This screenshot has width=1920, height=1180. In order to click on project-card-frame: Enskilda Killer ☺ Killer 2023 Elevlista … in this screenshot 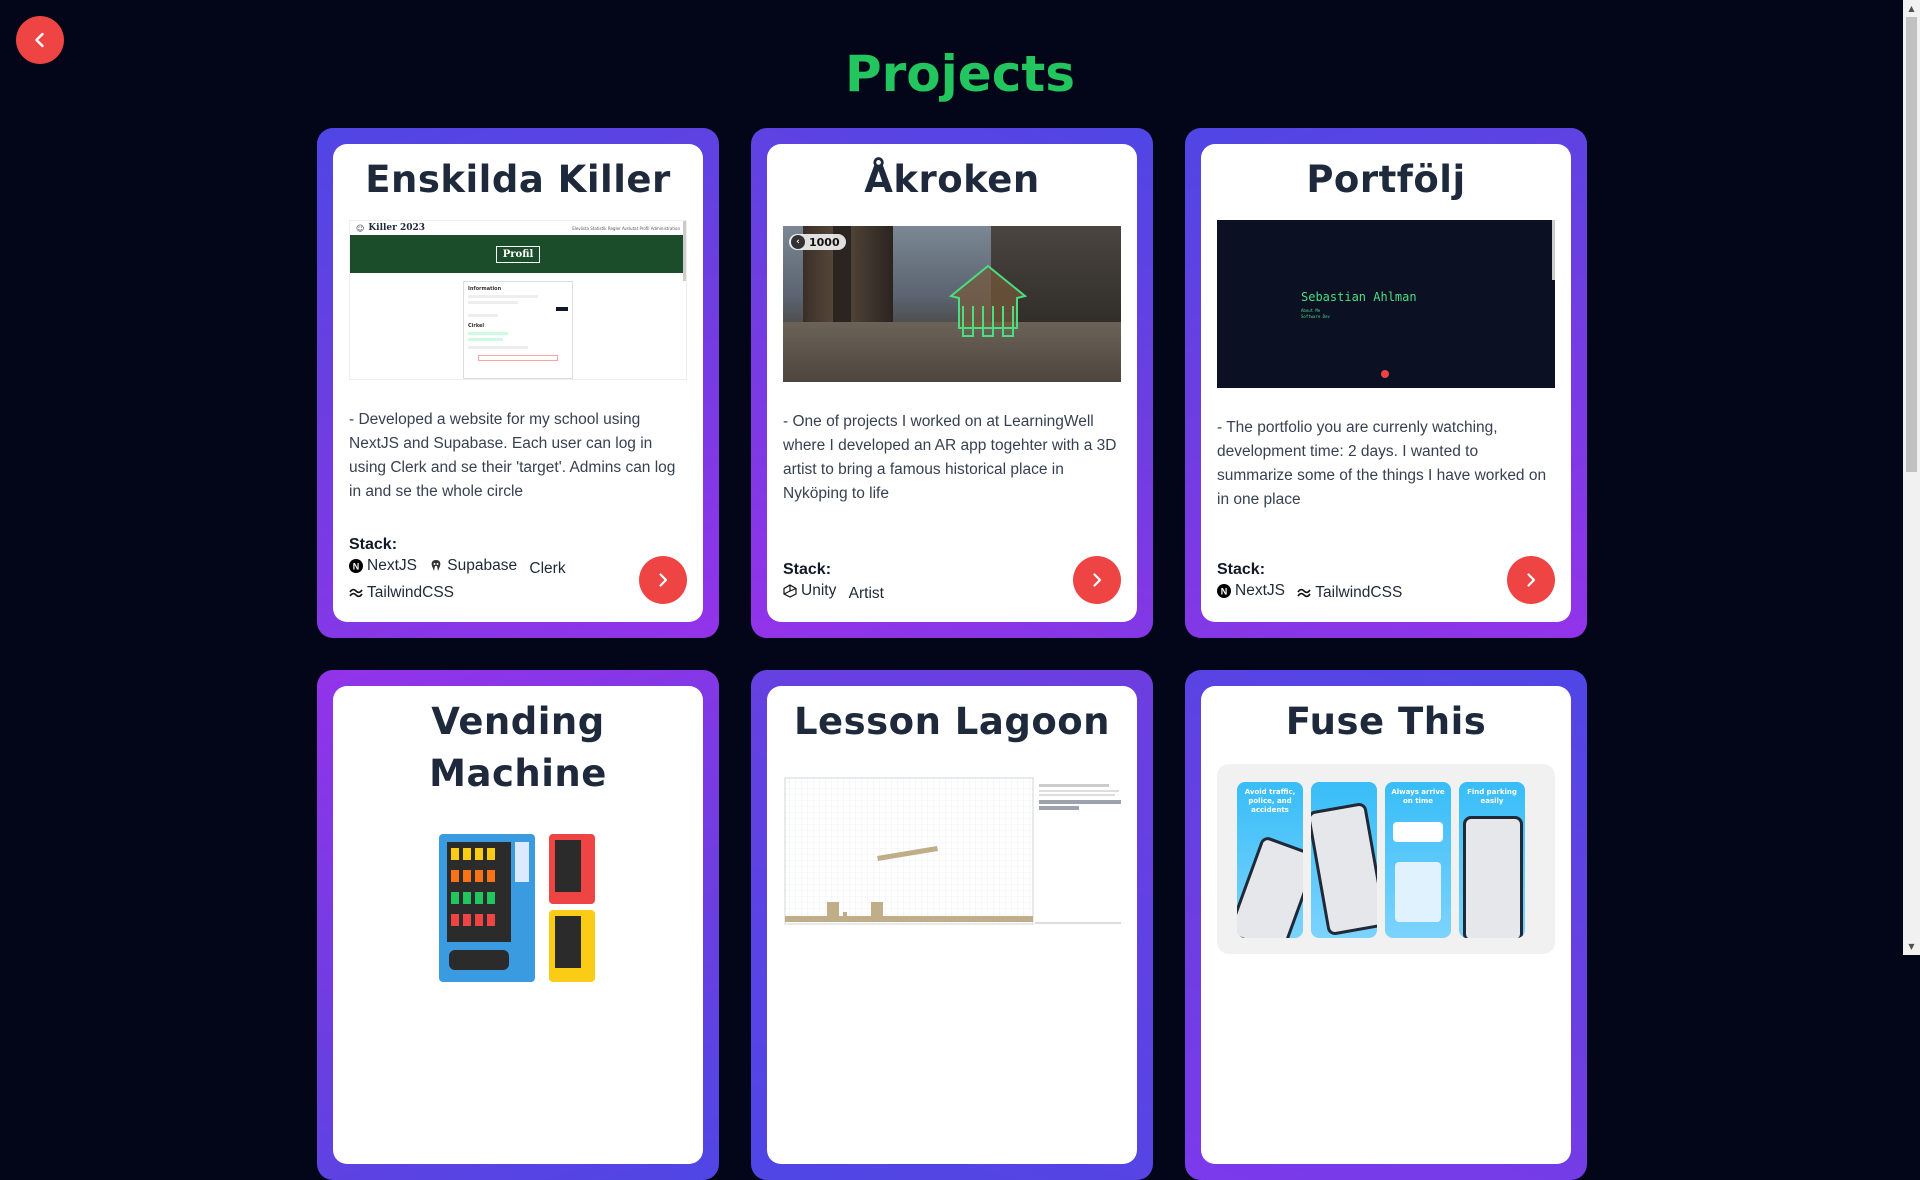, I will do `click(518, 383)`.